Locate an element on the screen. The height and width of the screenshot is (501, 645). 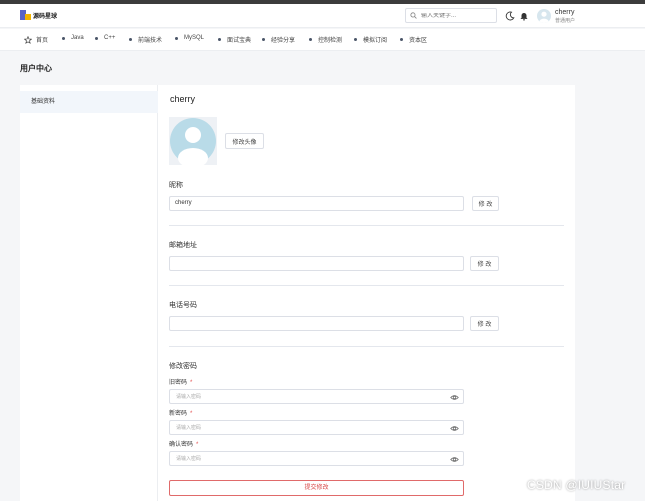
confirm-password-label: 确认密码 * is located at coordinates (184, 445).